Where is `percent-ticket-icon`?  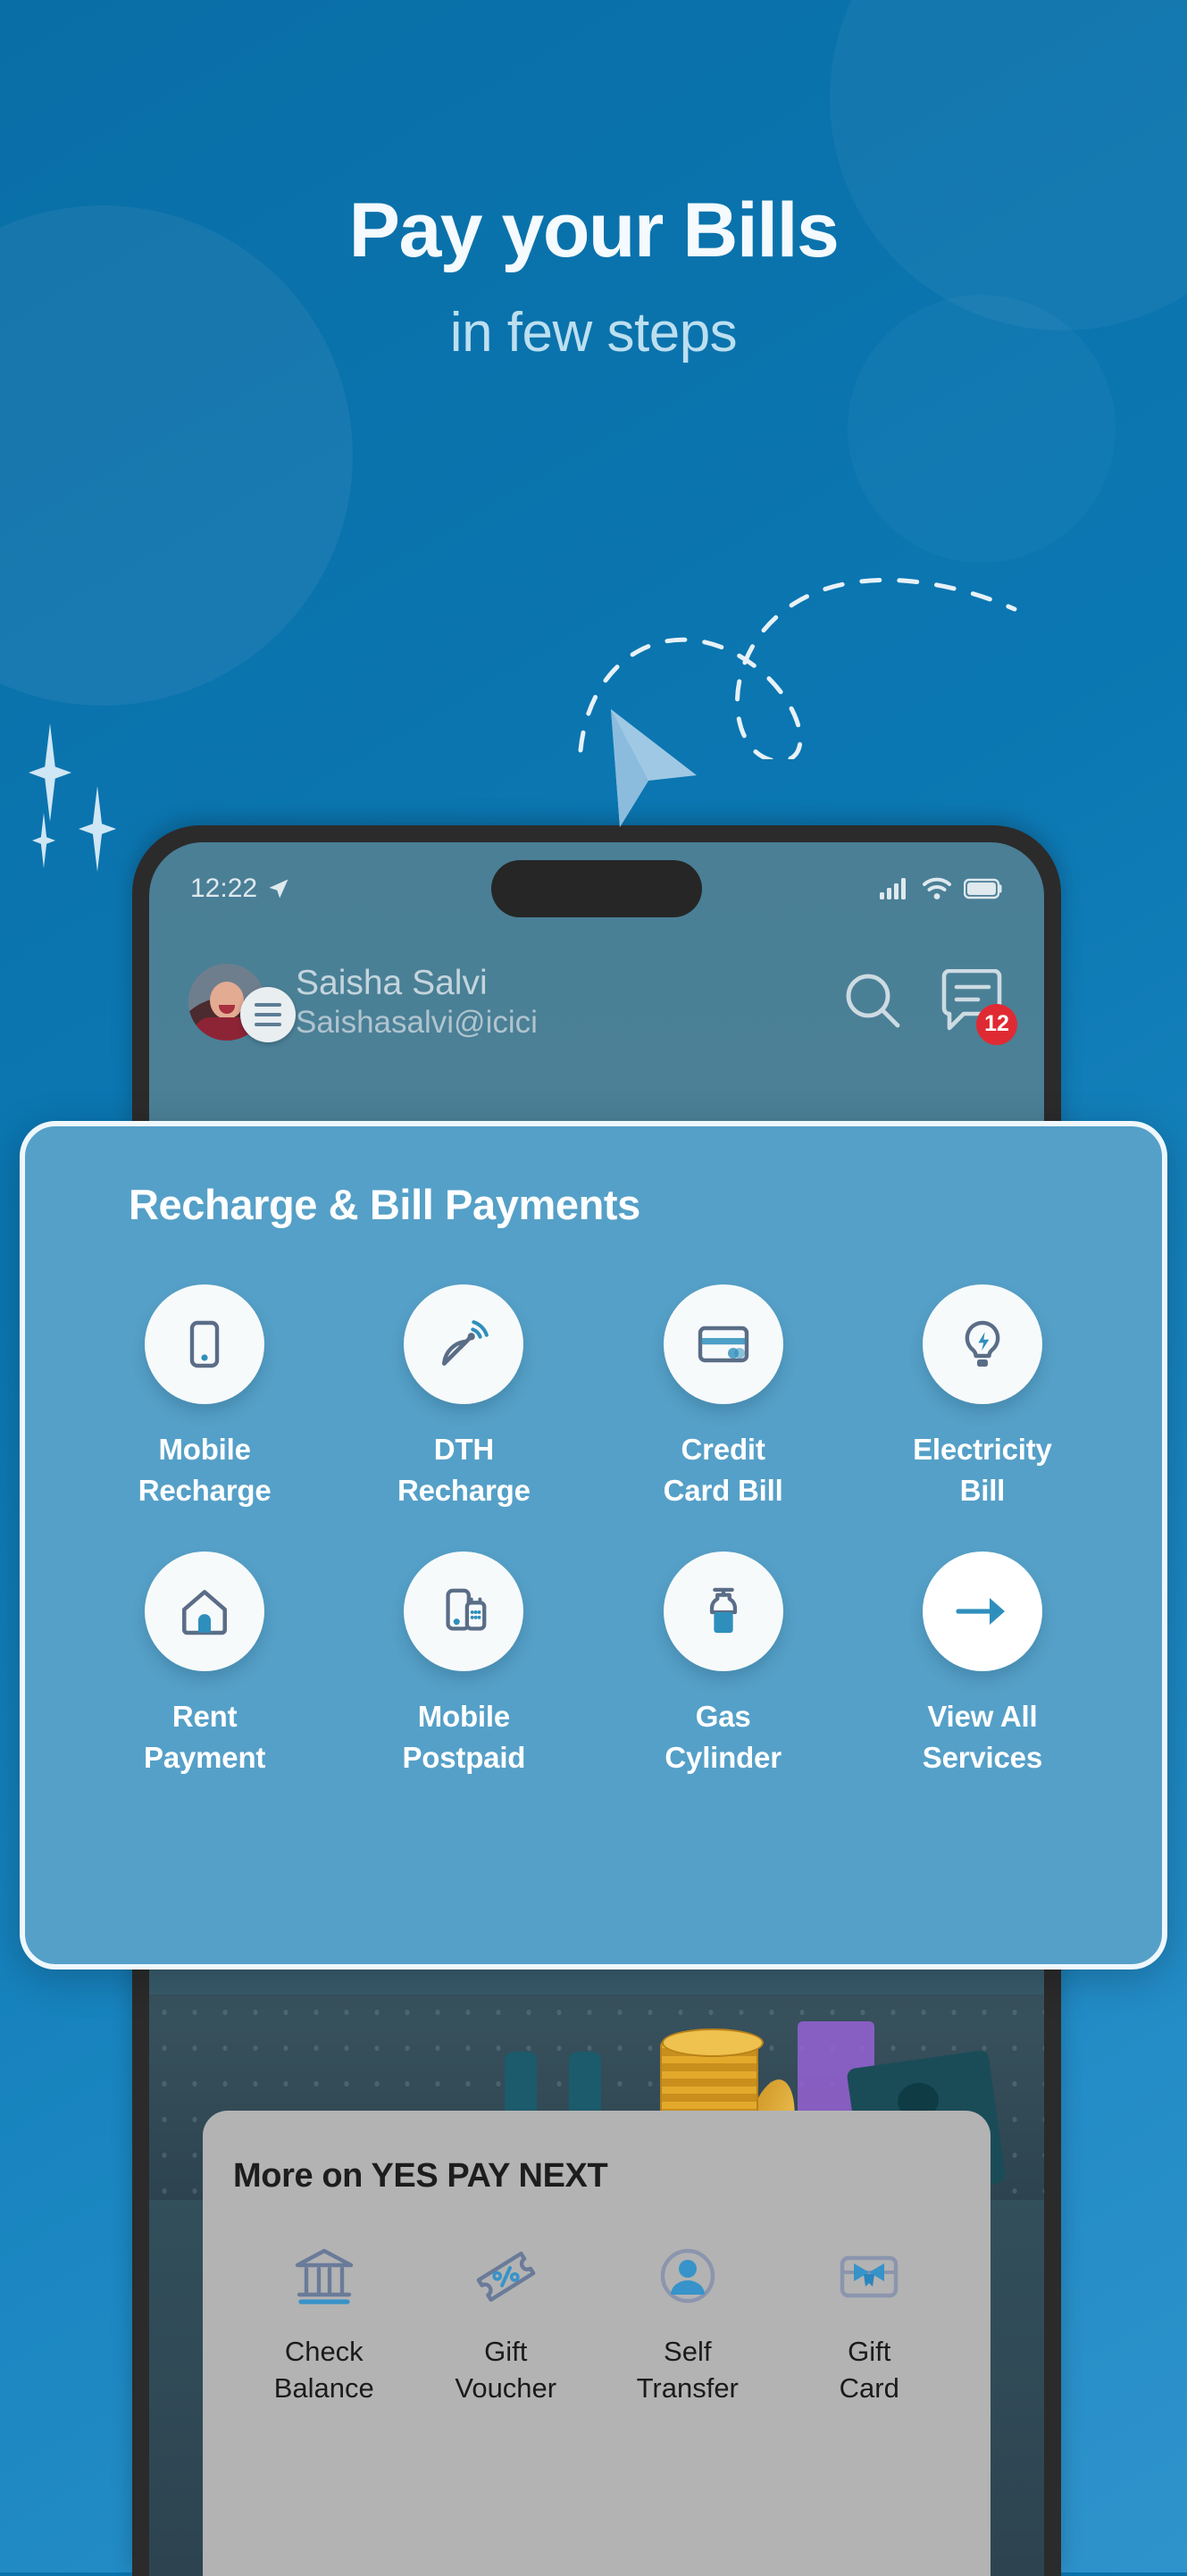
percent-ticket-icon is located at coordinates (506, 2277).